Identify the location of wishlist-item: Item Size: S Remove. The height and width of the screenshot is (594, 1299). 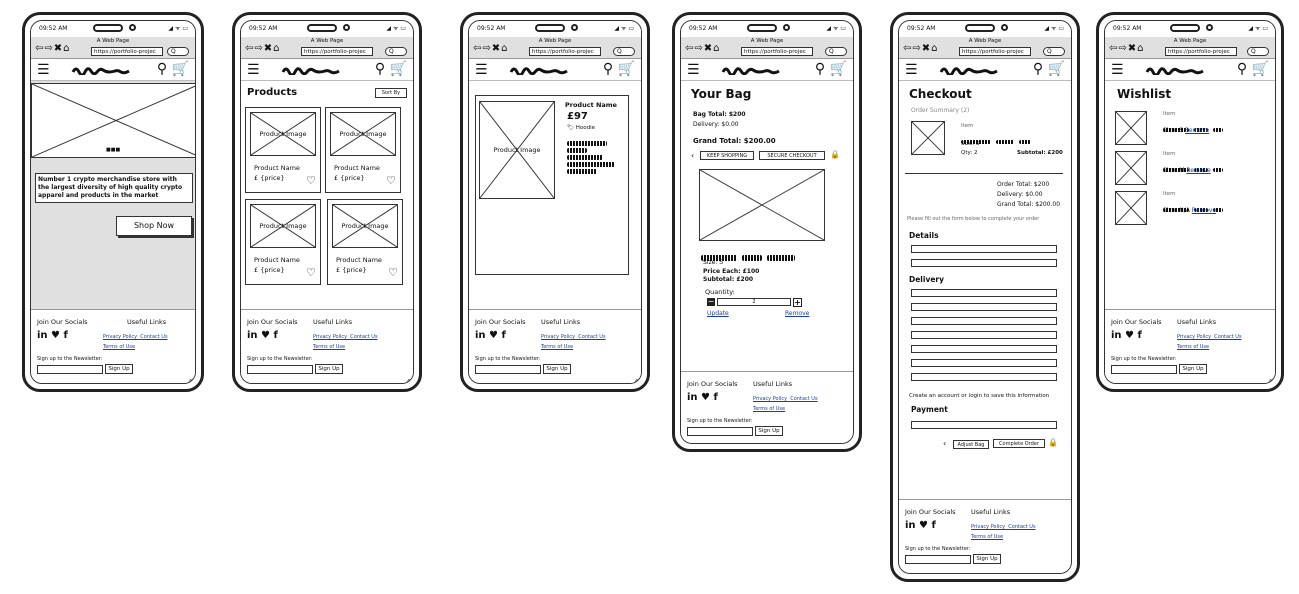
(1190, 129).